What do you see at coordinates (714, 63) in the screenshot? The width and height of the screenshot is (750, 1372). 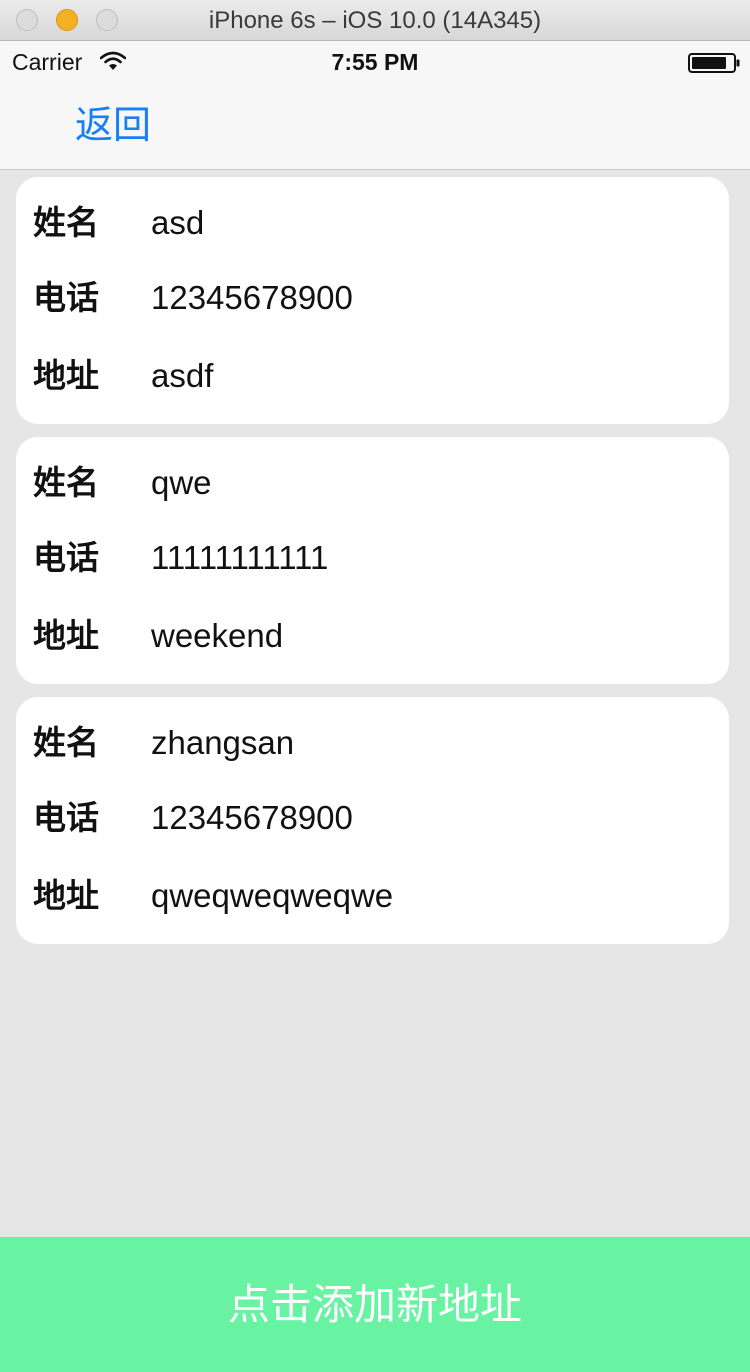 I see `battery-icon` at bounding box center [714, 63].